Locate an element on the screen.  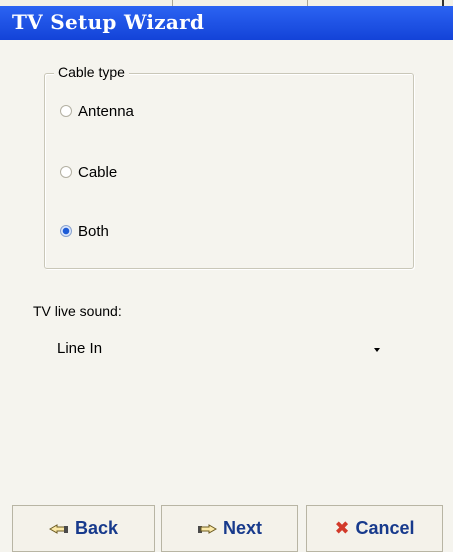
dropdown-arrow-icon is located at coordinates (377, 350).